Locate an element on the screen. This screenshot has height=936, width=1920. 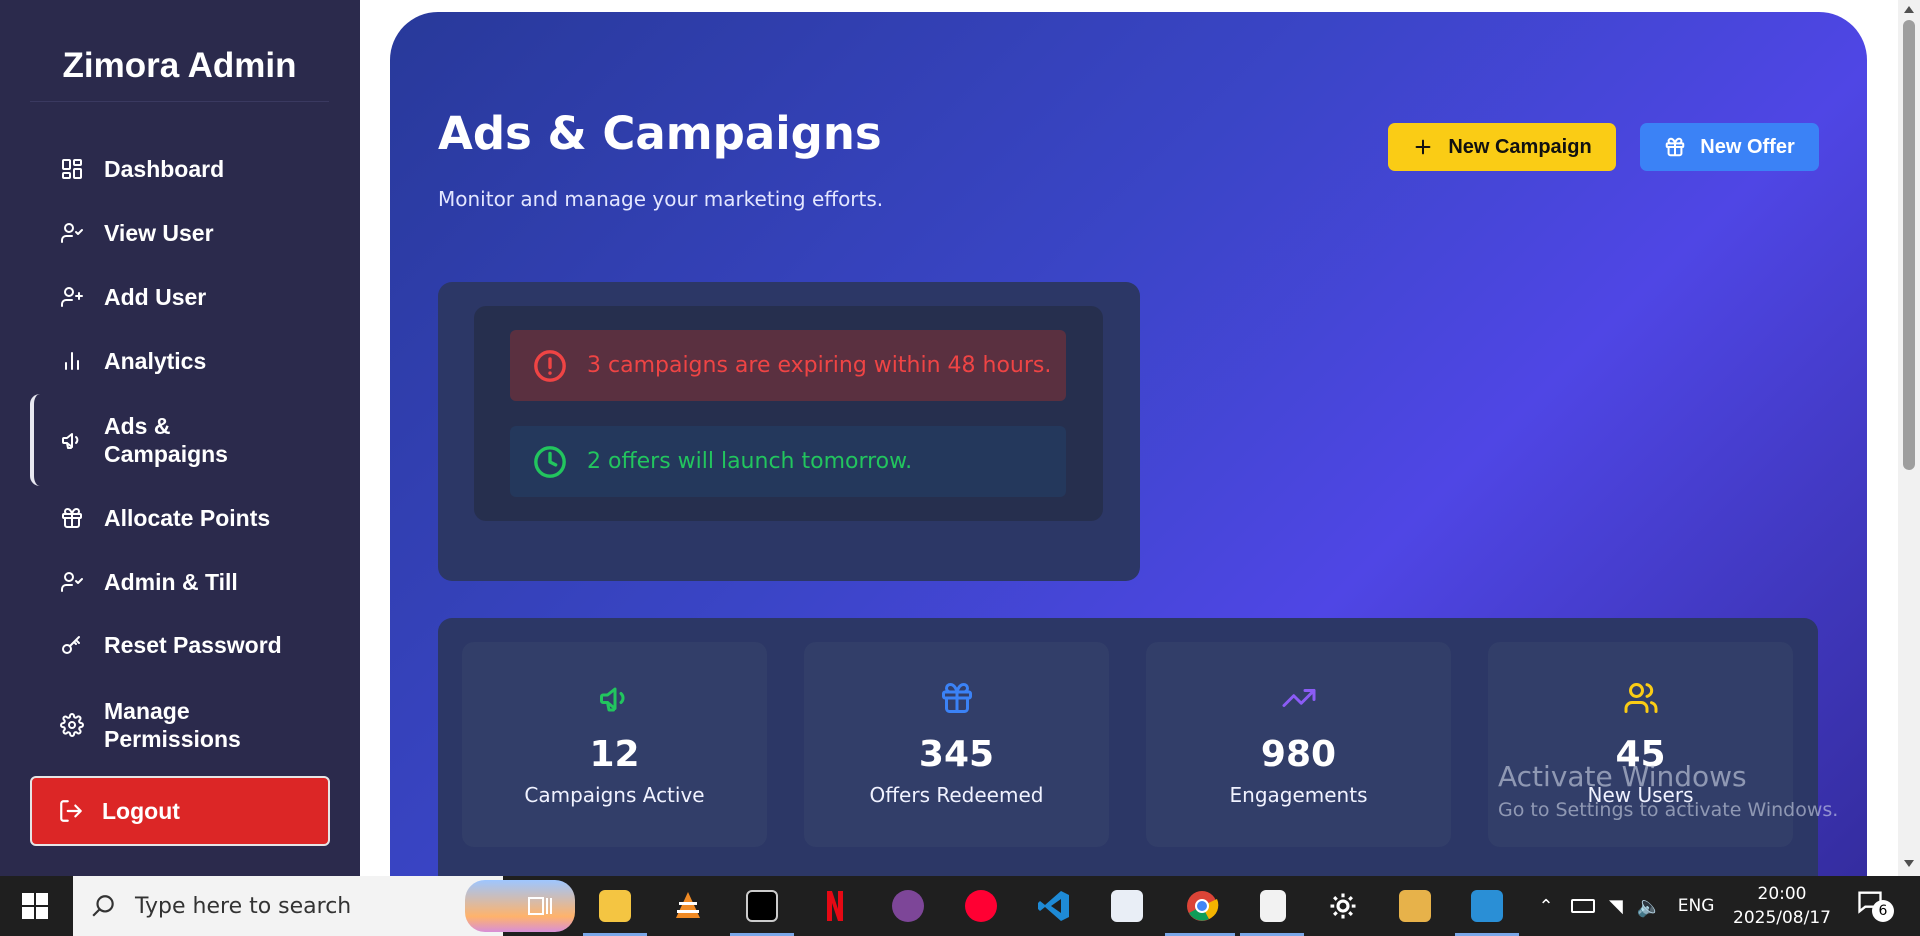
vscode-icon is located at coordinates (1054, 906).